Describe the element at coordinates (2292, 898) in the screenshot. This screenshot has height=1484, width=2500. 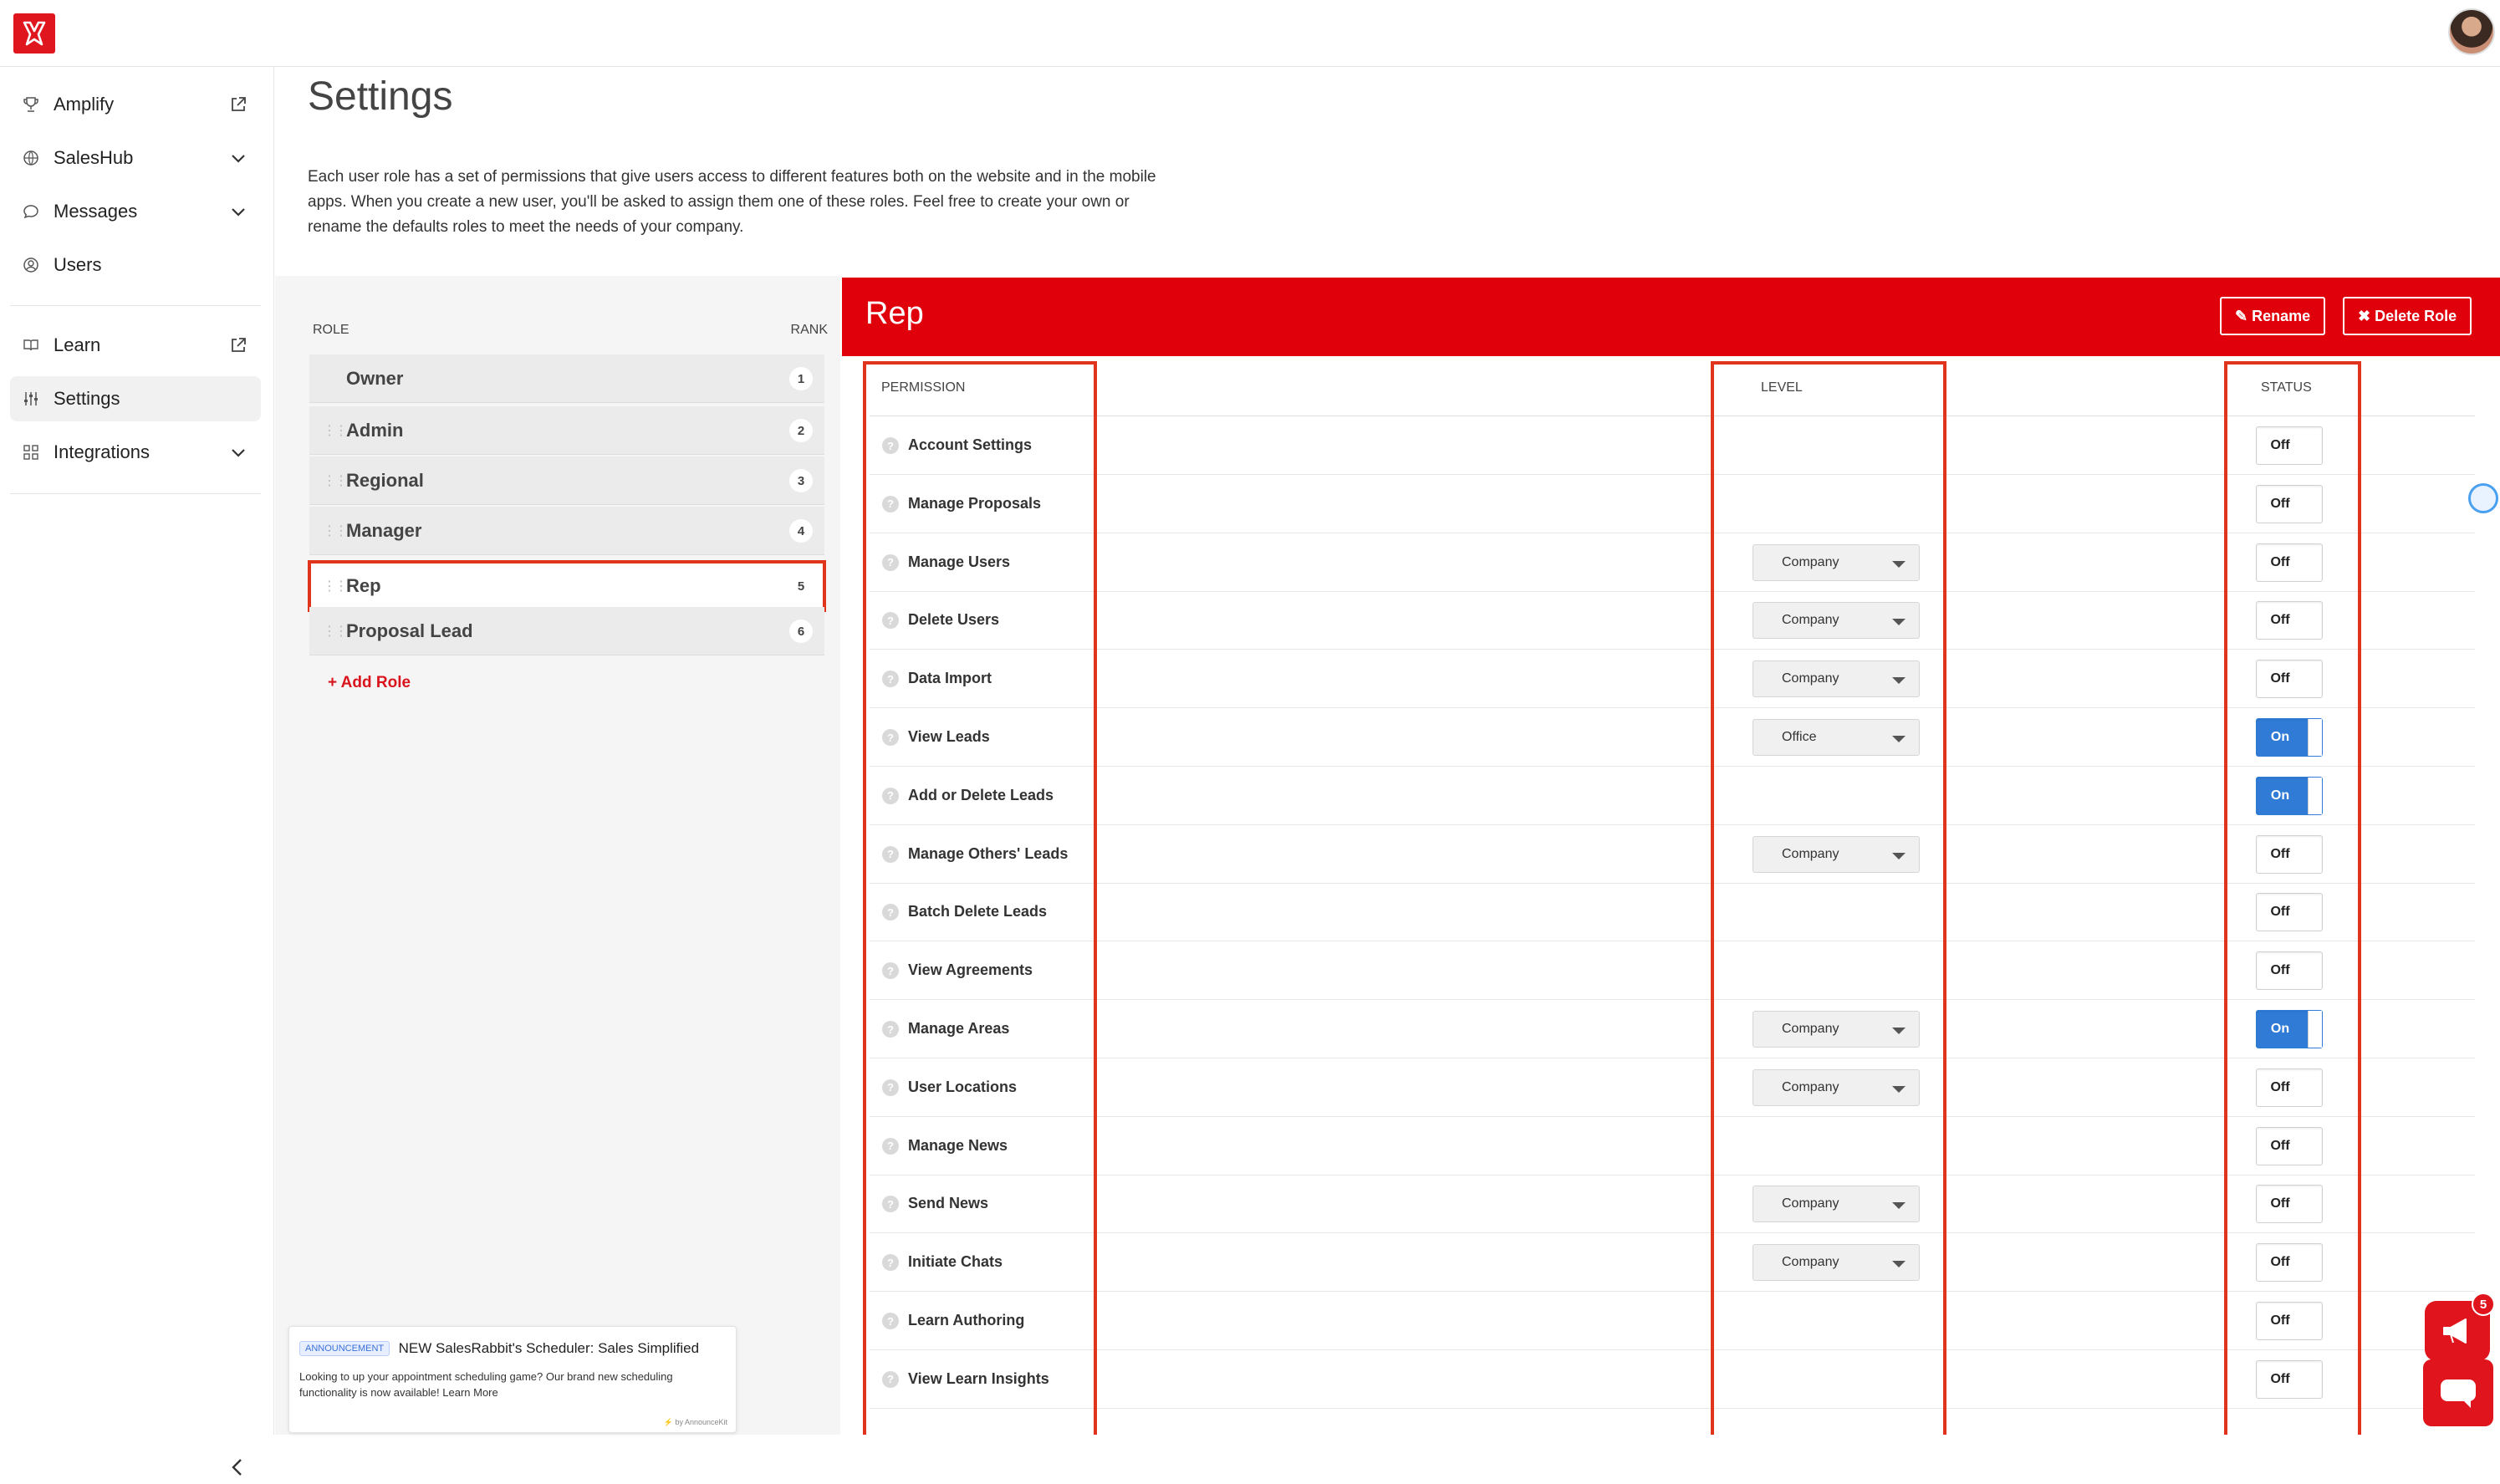
I see `status-column-highlight` at that location.